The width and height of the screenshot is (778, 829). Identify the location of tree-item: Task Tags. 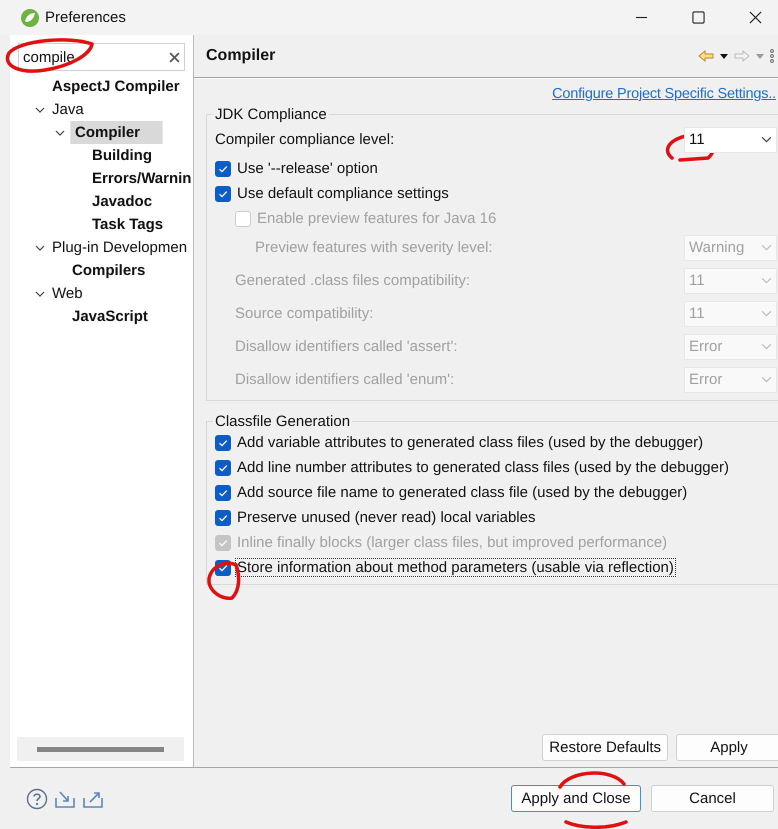
(128, 224).